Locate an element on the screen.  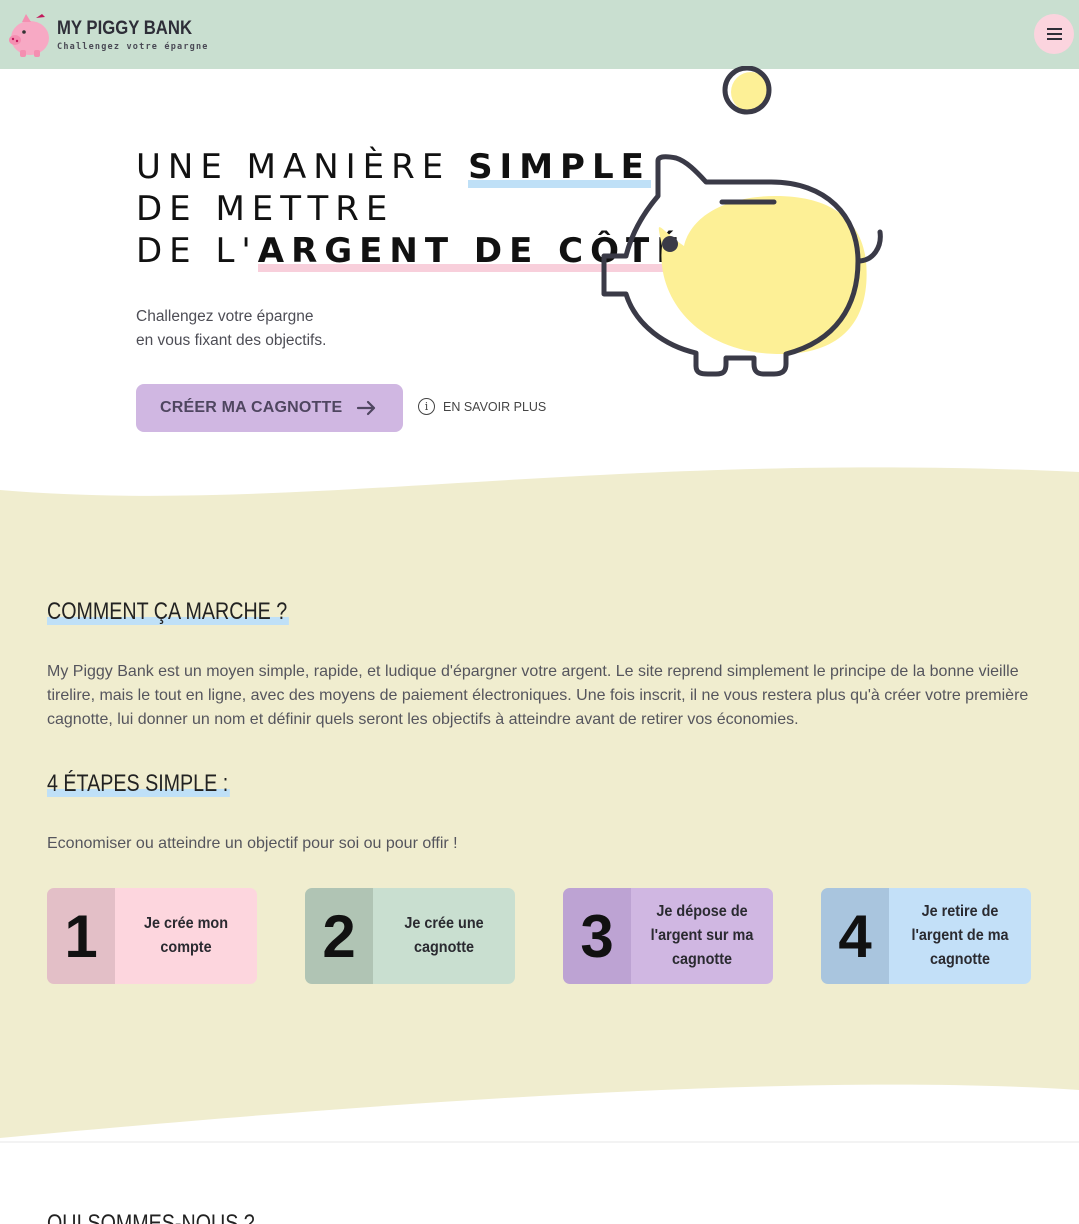
piggy-bank-illustration is located at coordinates (742, 221).